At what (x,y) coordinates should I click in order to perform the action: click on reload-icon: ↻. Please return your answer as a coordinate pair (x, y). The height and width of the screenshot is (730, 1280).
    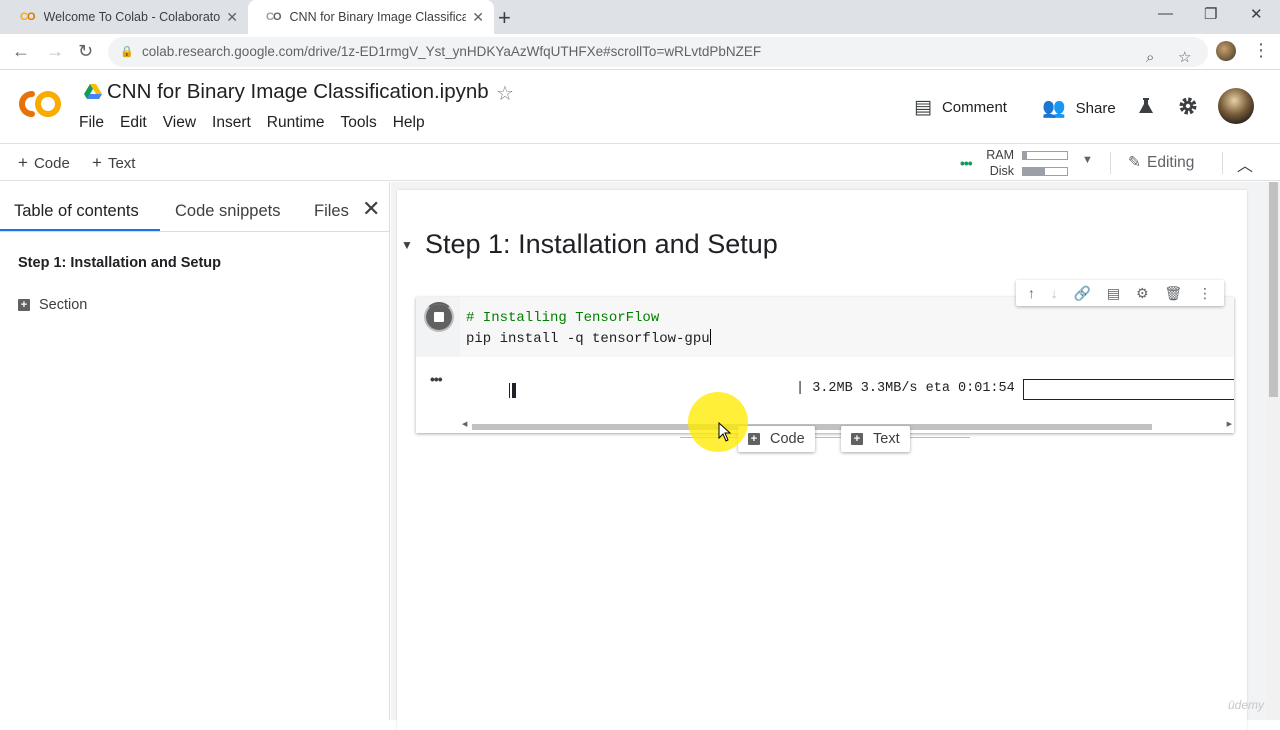
    Looking at the image, I should click on (85, 51).